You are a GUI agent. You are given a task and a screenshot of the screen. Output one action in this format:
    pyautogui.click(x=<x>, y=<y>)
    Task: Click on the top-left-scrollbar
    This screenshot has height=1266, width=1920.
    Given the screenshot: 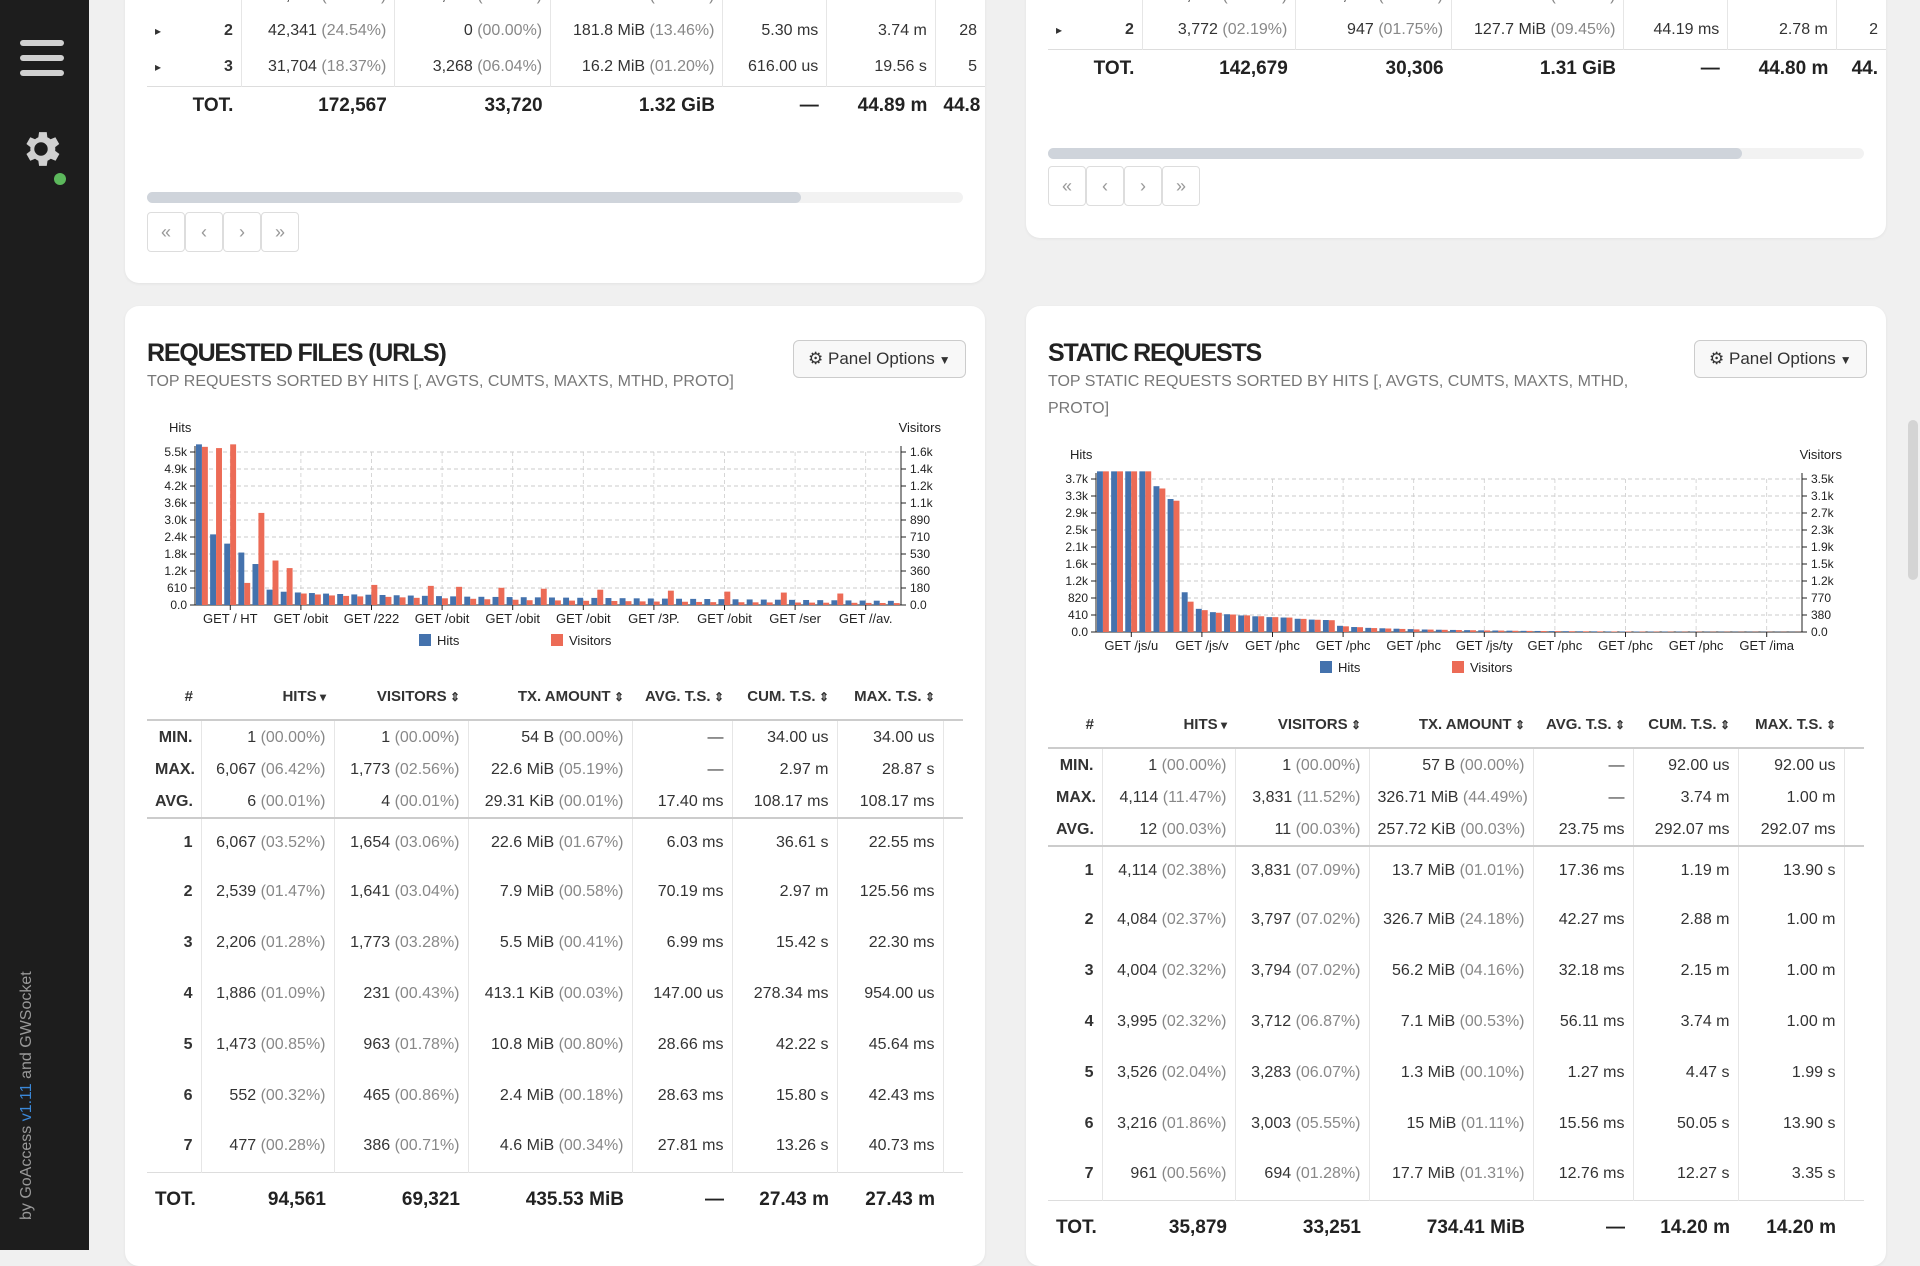 What is the action you would take?
    pyautogui.click(x=555, y=197)
    